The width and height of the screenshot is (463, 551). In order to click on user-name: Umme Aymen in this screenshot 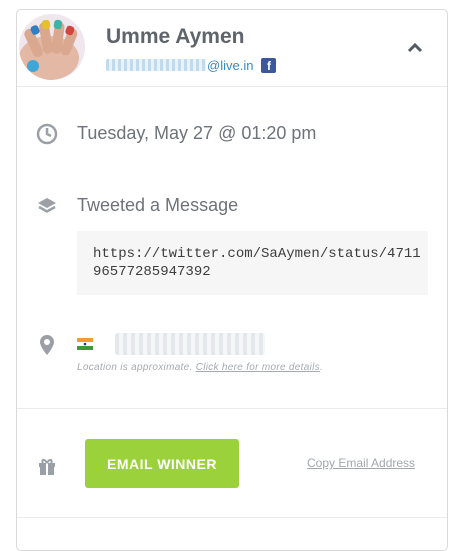, I will do `click(175, 36)`.